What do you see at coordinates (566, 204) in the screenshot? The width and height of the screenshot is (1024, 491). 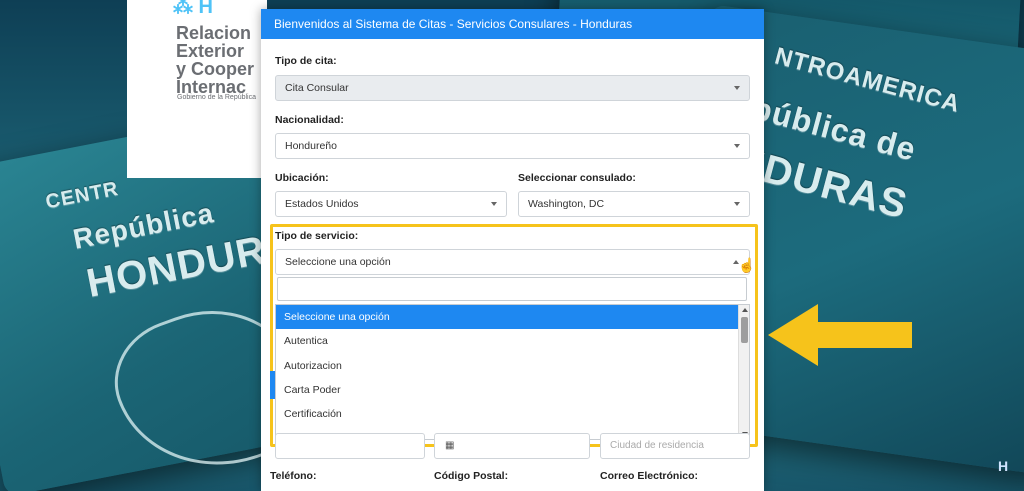 I see `consulado-value: Washington, DC` at bounding box center [566, 204].